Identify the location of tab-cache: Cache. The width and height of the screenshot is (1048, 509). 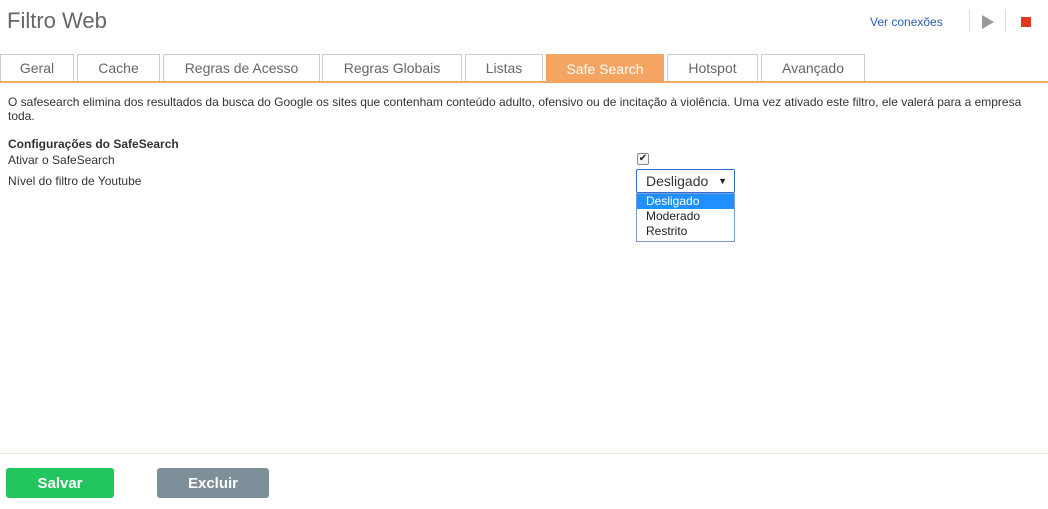
(118, 67).